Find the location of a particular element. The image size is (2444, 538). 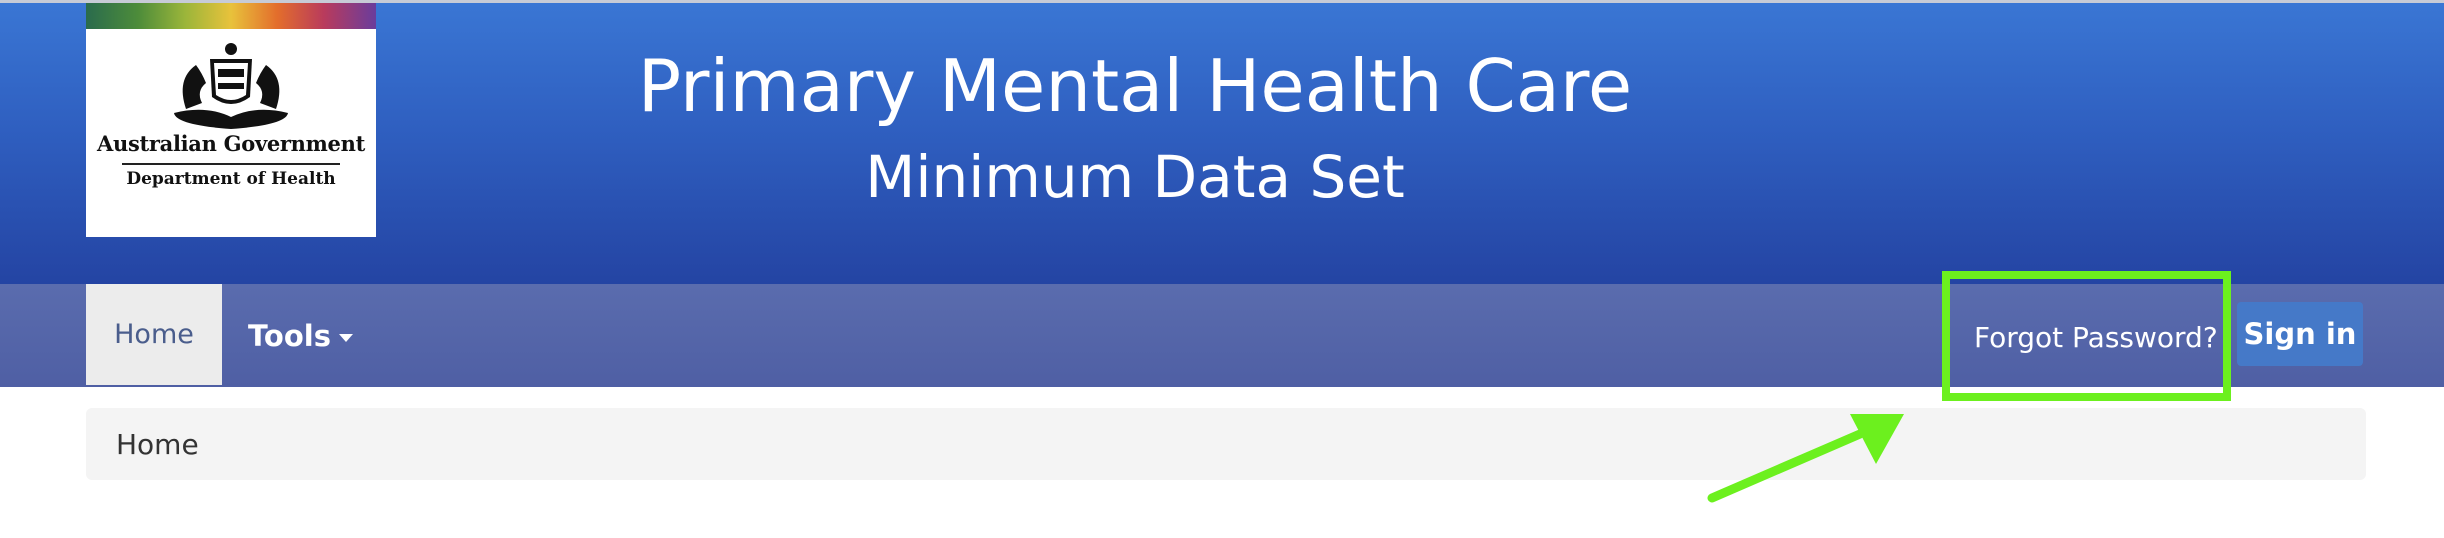

logo-department-text: Department of Health is located at coordinates (231, 179).